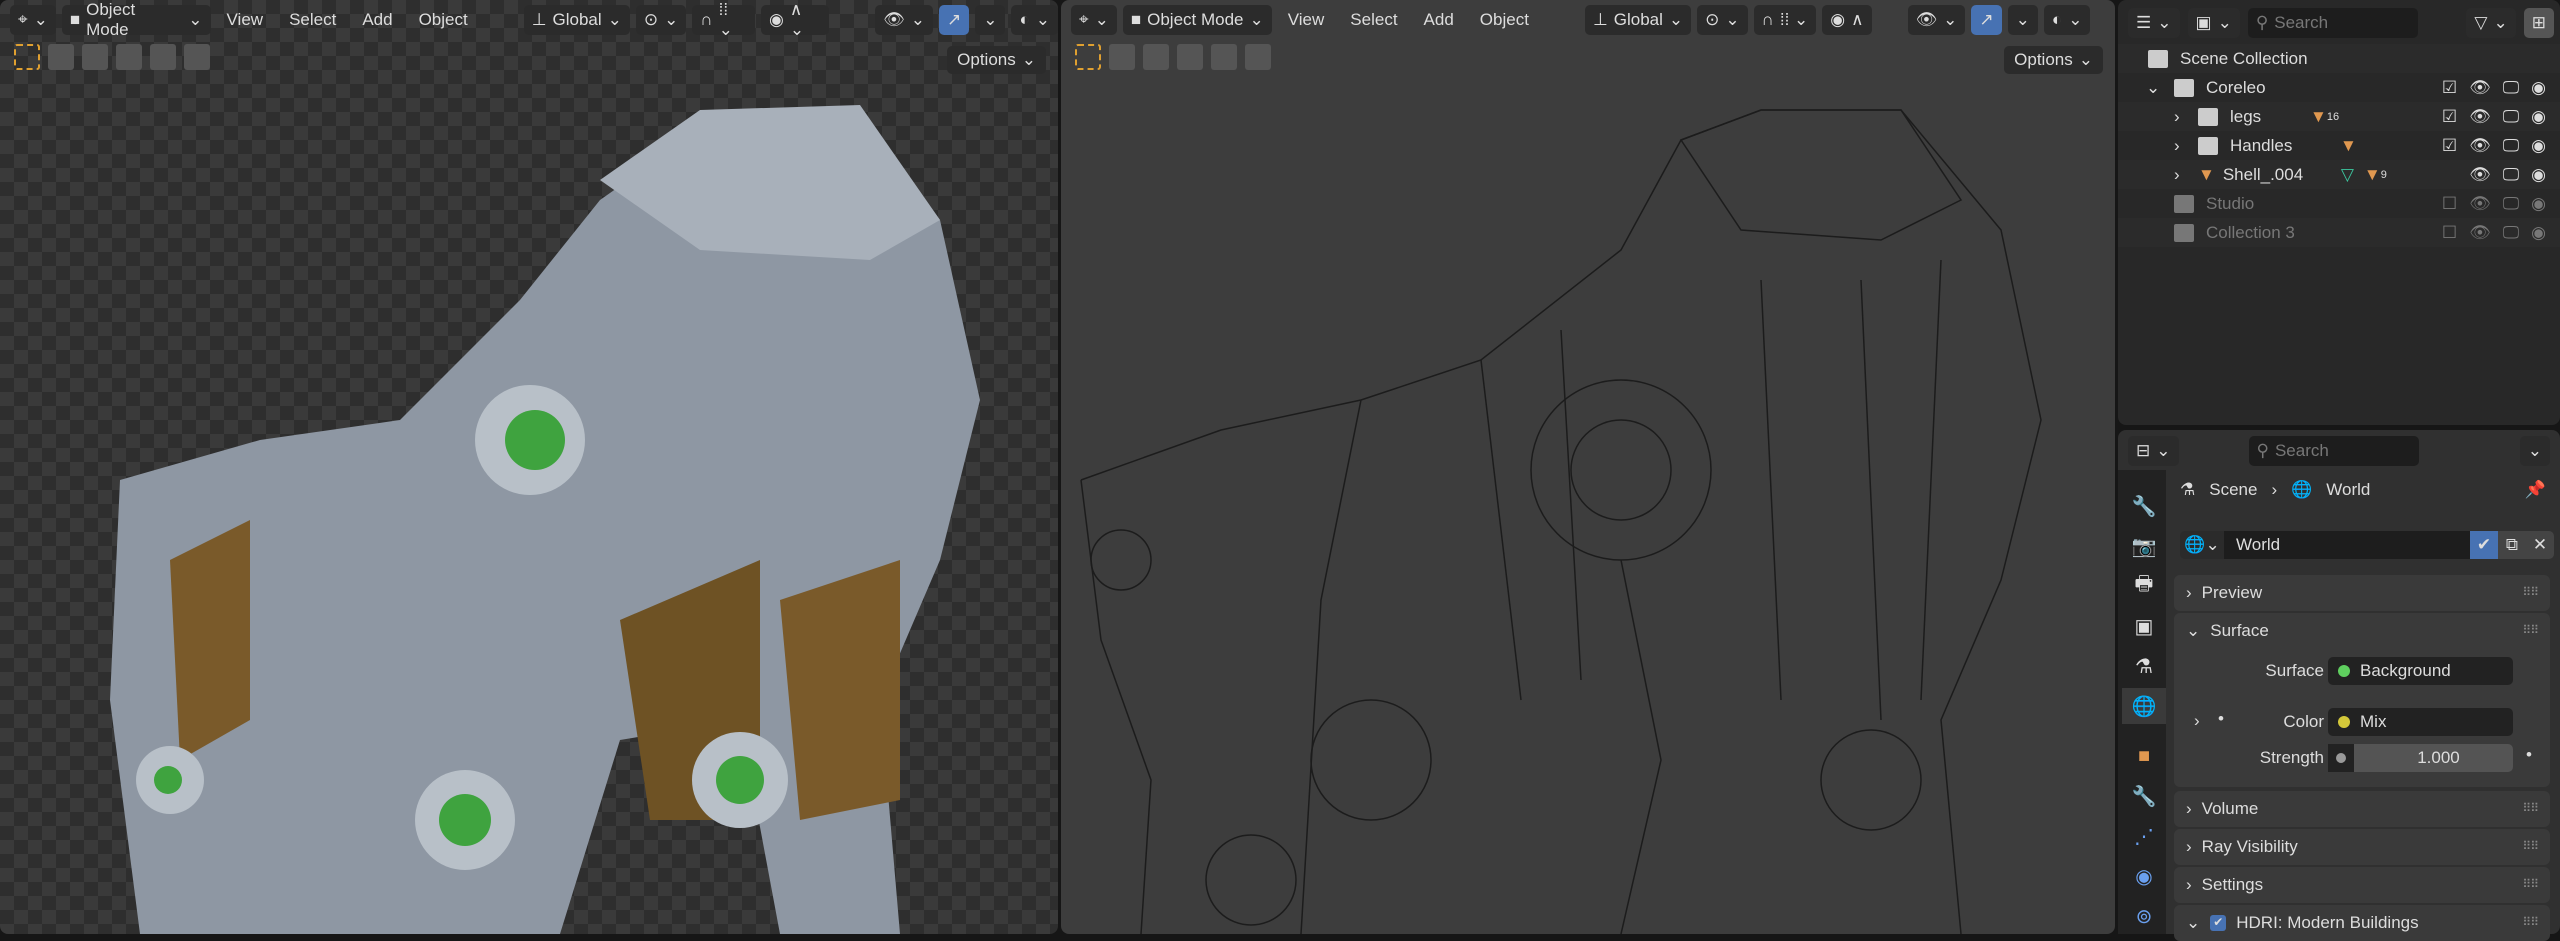 The height and width of the screenshot is (941, 2560). I want to click on hdri-enable-checkbox: ✔, so click(2218, 923).